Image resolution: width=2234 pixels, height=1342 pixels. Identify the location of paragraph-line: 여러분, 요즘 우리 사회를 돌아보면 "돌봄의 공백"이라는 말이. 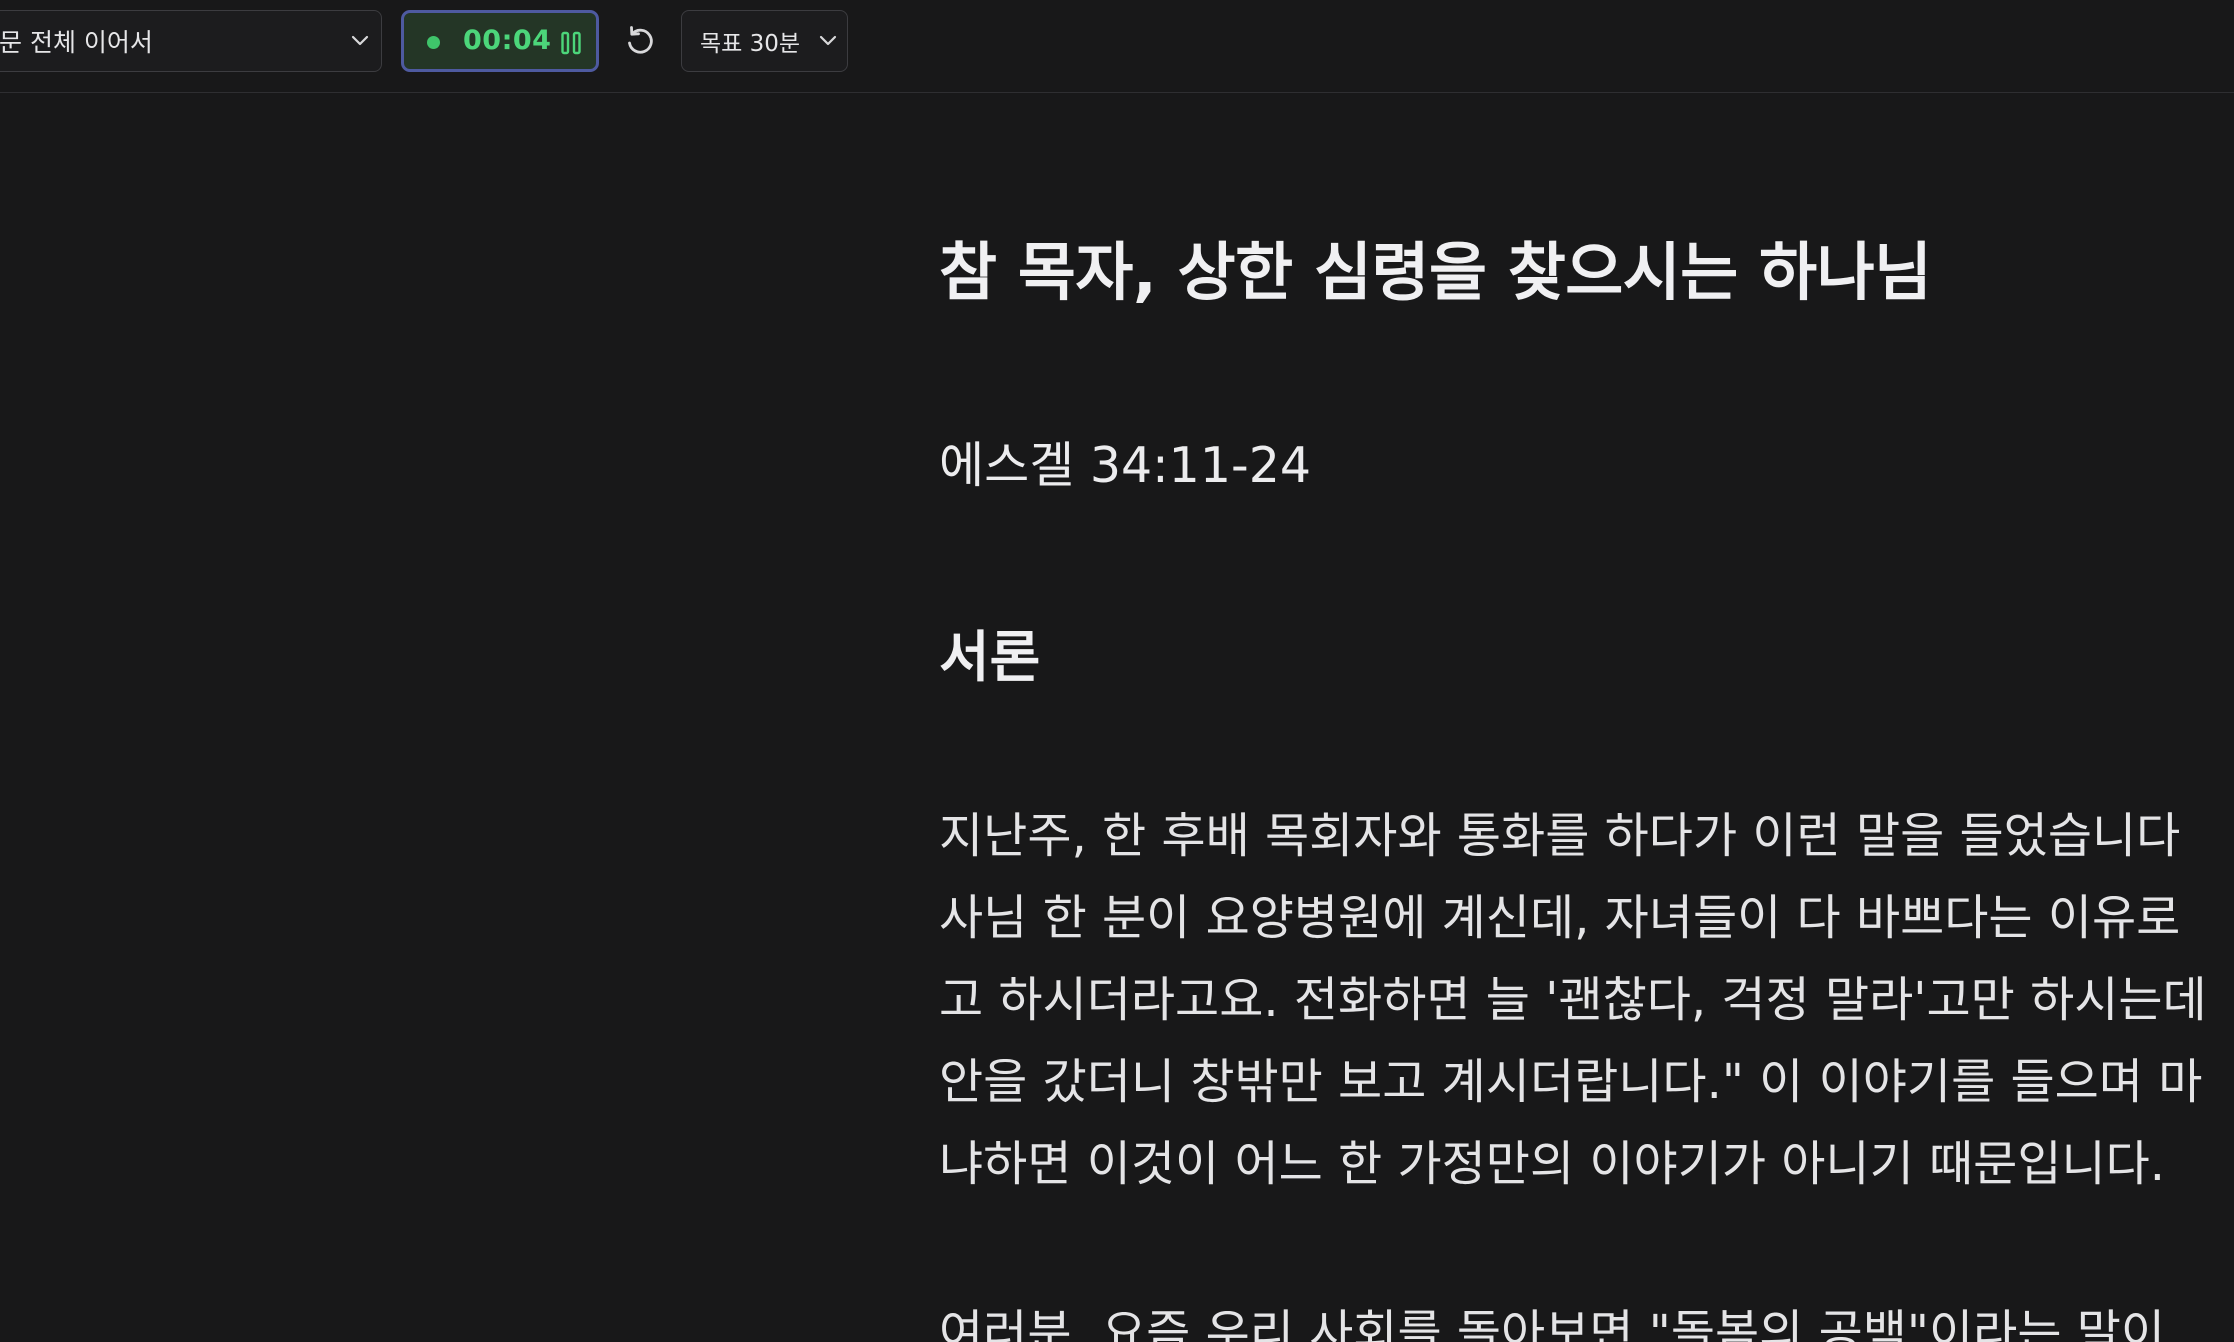
(1552, 1323).